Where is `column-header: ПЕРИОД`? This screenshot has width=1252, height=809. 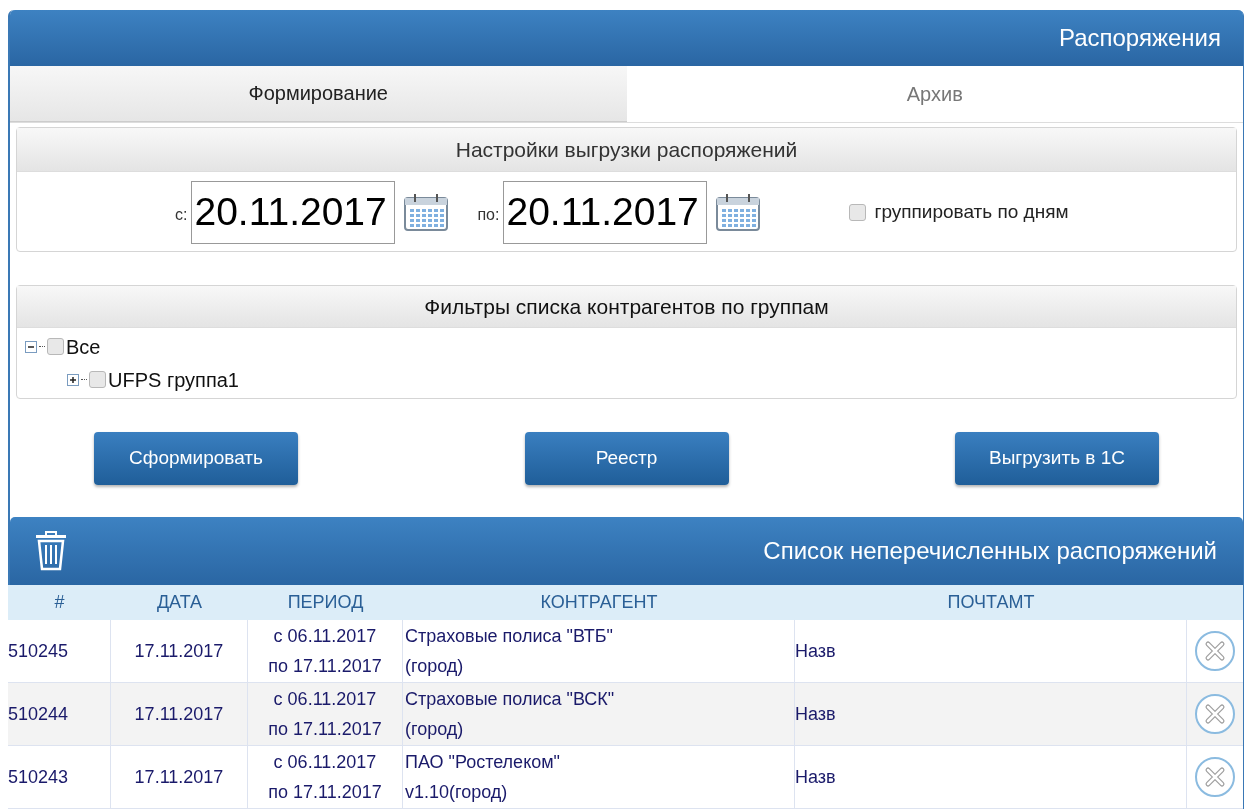 column-header: ПЕРИОД is located at coordinates (325, 602).